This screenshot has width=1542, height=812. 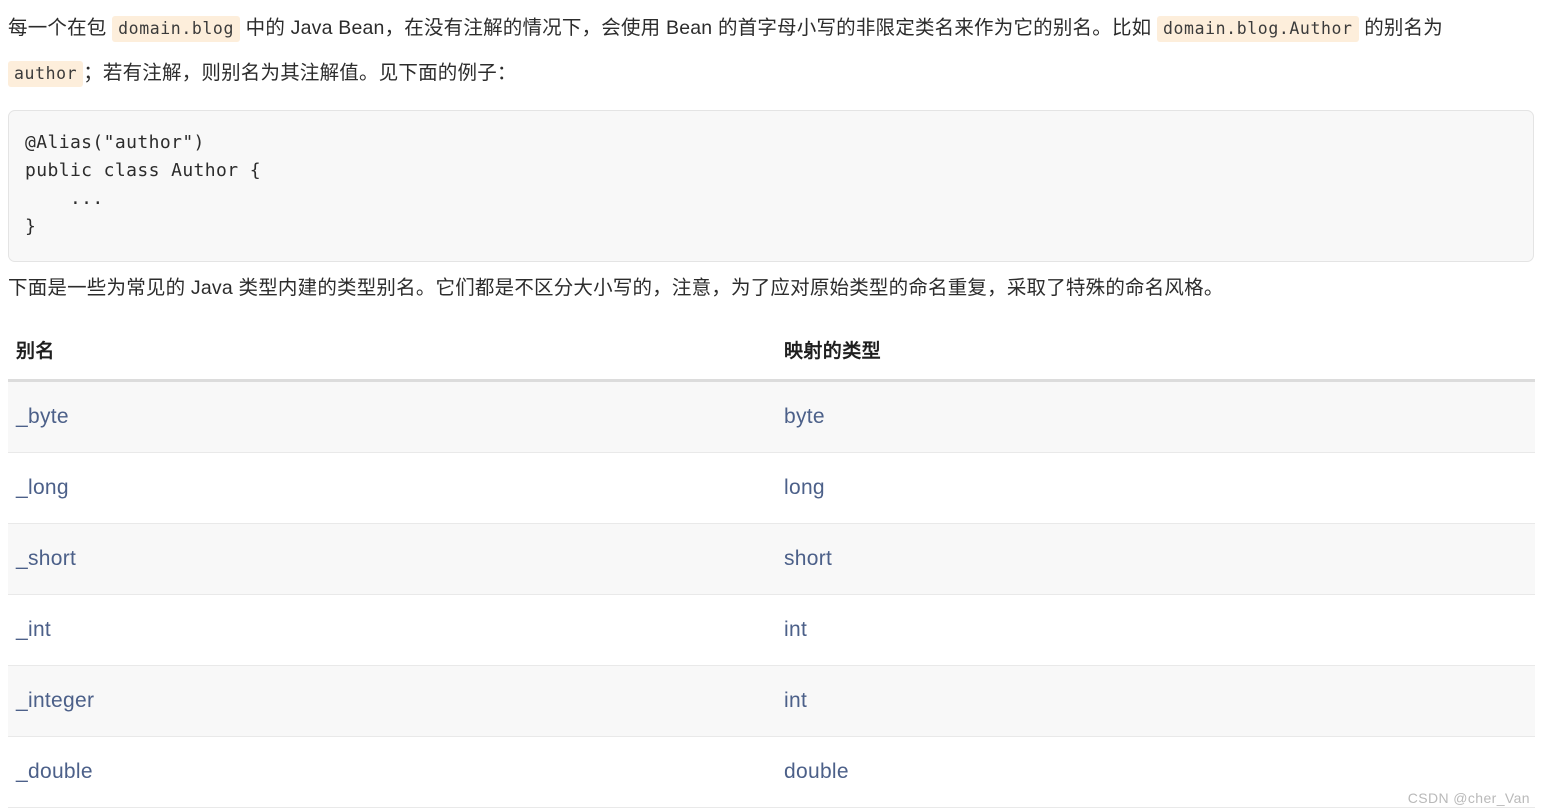 What do you see at coordinates (1155, 416) in the screenshot?
I see `cell-mapped-type: byte` at bounding box center [1155, 416].